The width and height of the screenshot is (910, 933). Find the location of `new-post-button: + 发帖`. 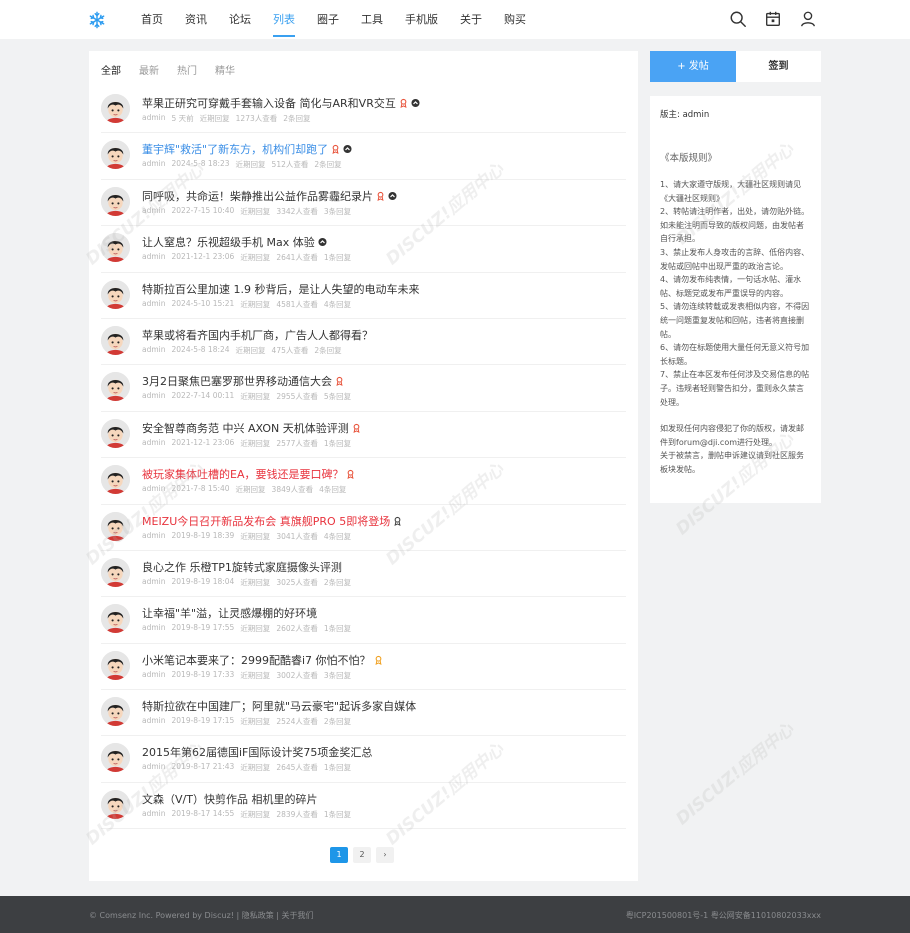

new-post-button: + 发帖 is located at coordinates (693, 66).